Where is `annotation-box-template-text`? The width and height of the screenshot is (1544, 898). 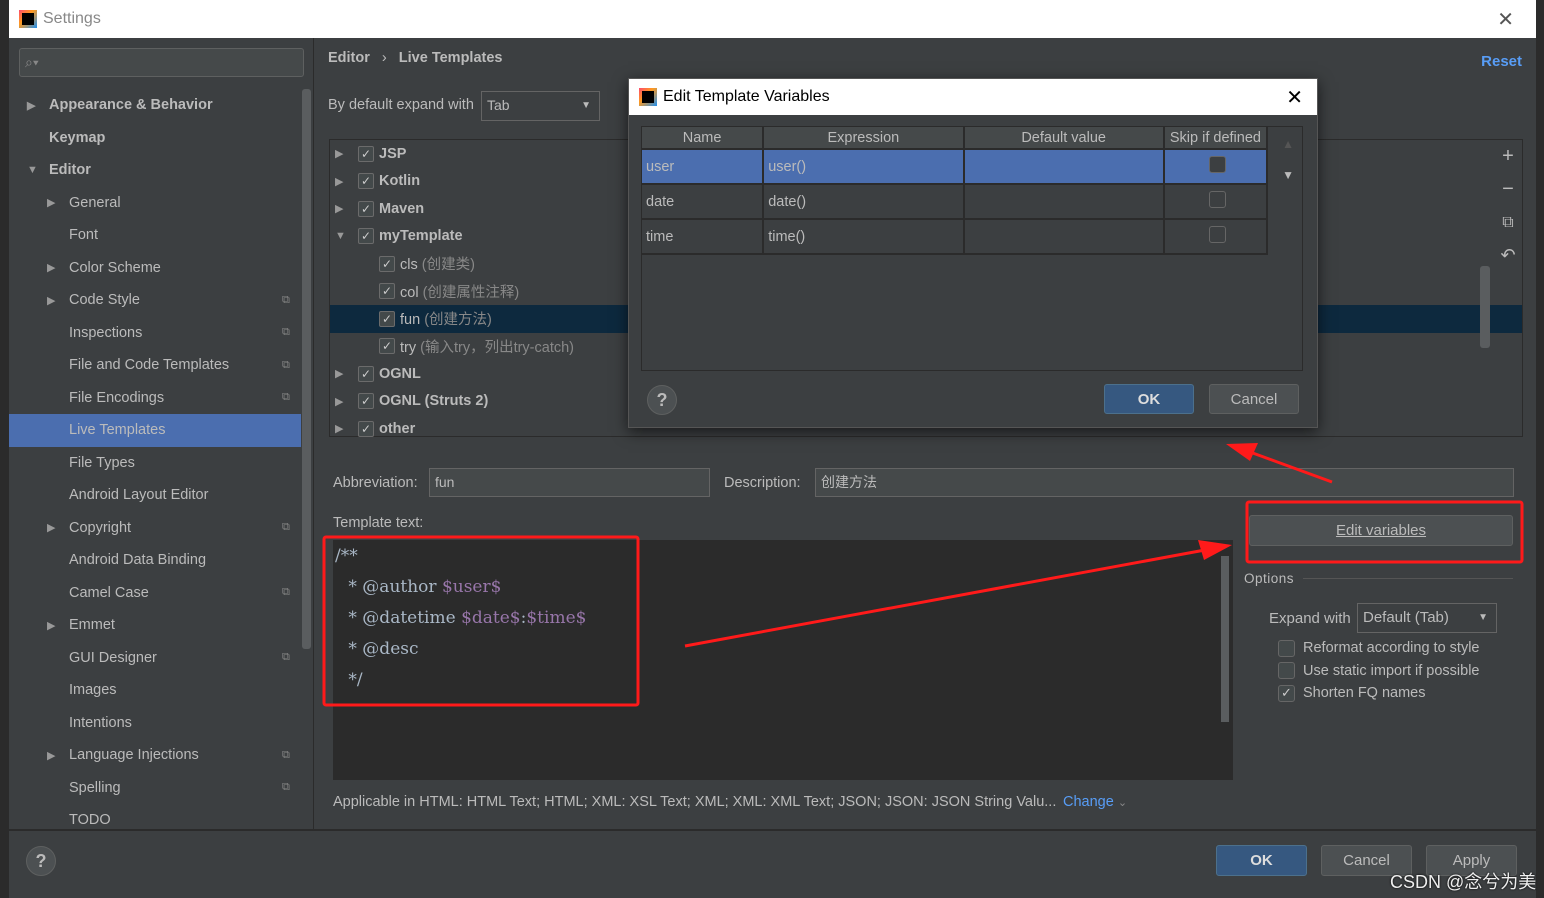
annotation-box-template-text is located at coordinates (481, 621).